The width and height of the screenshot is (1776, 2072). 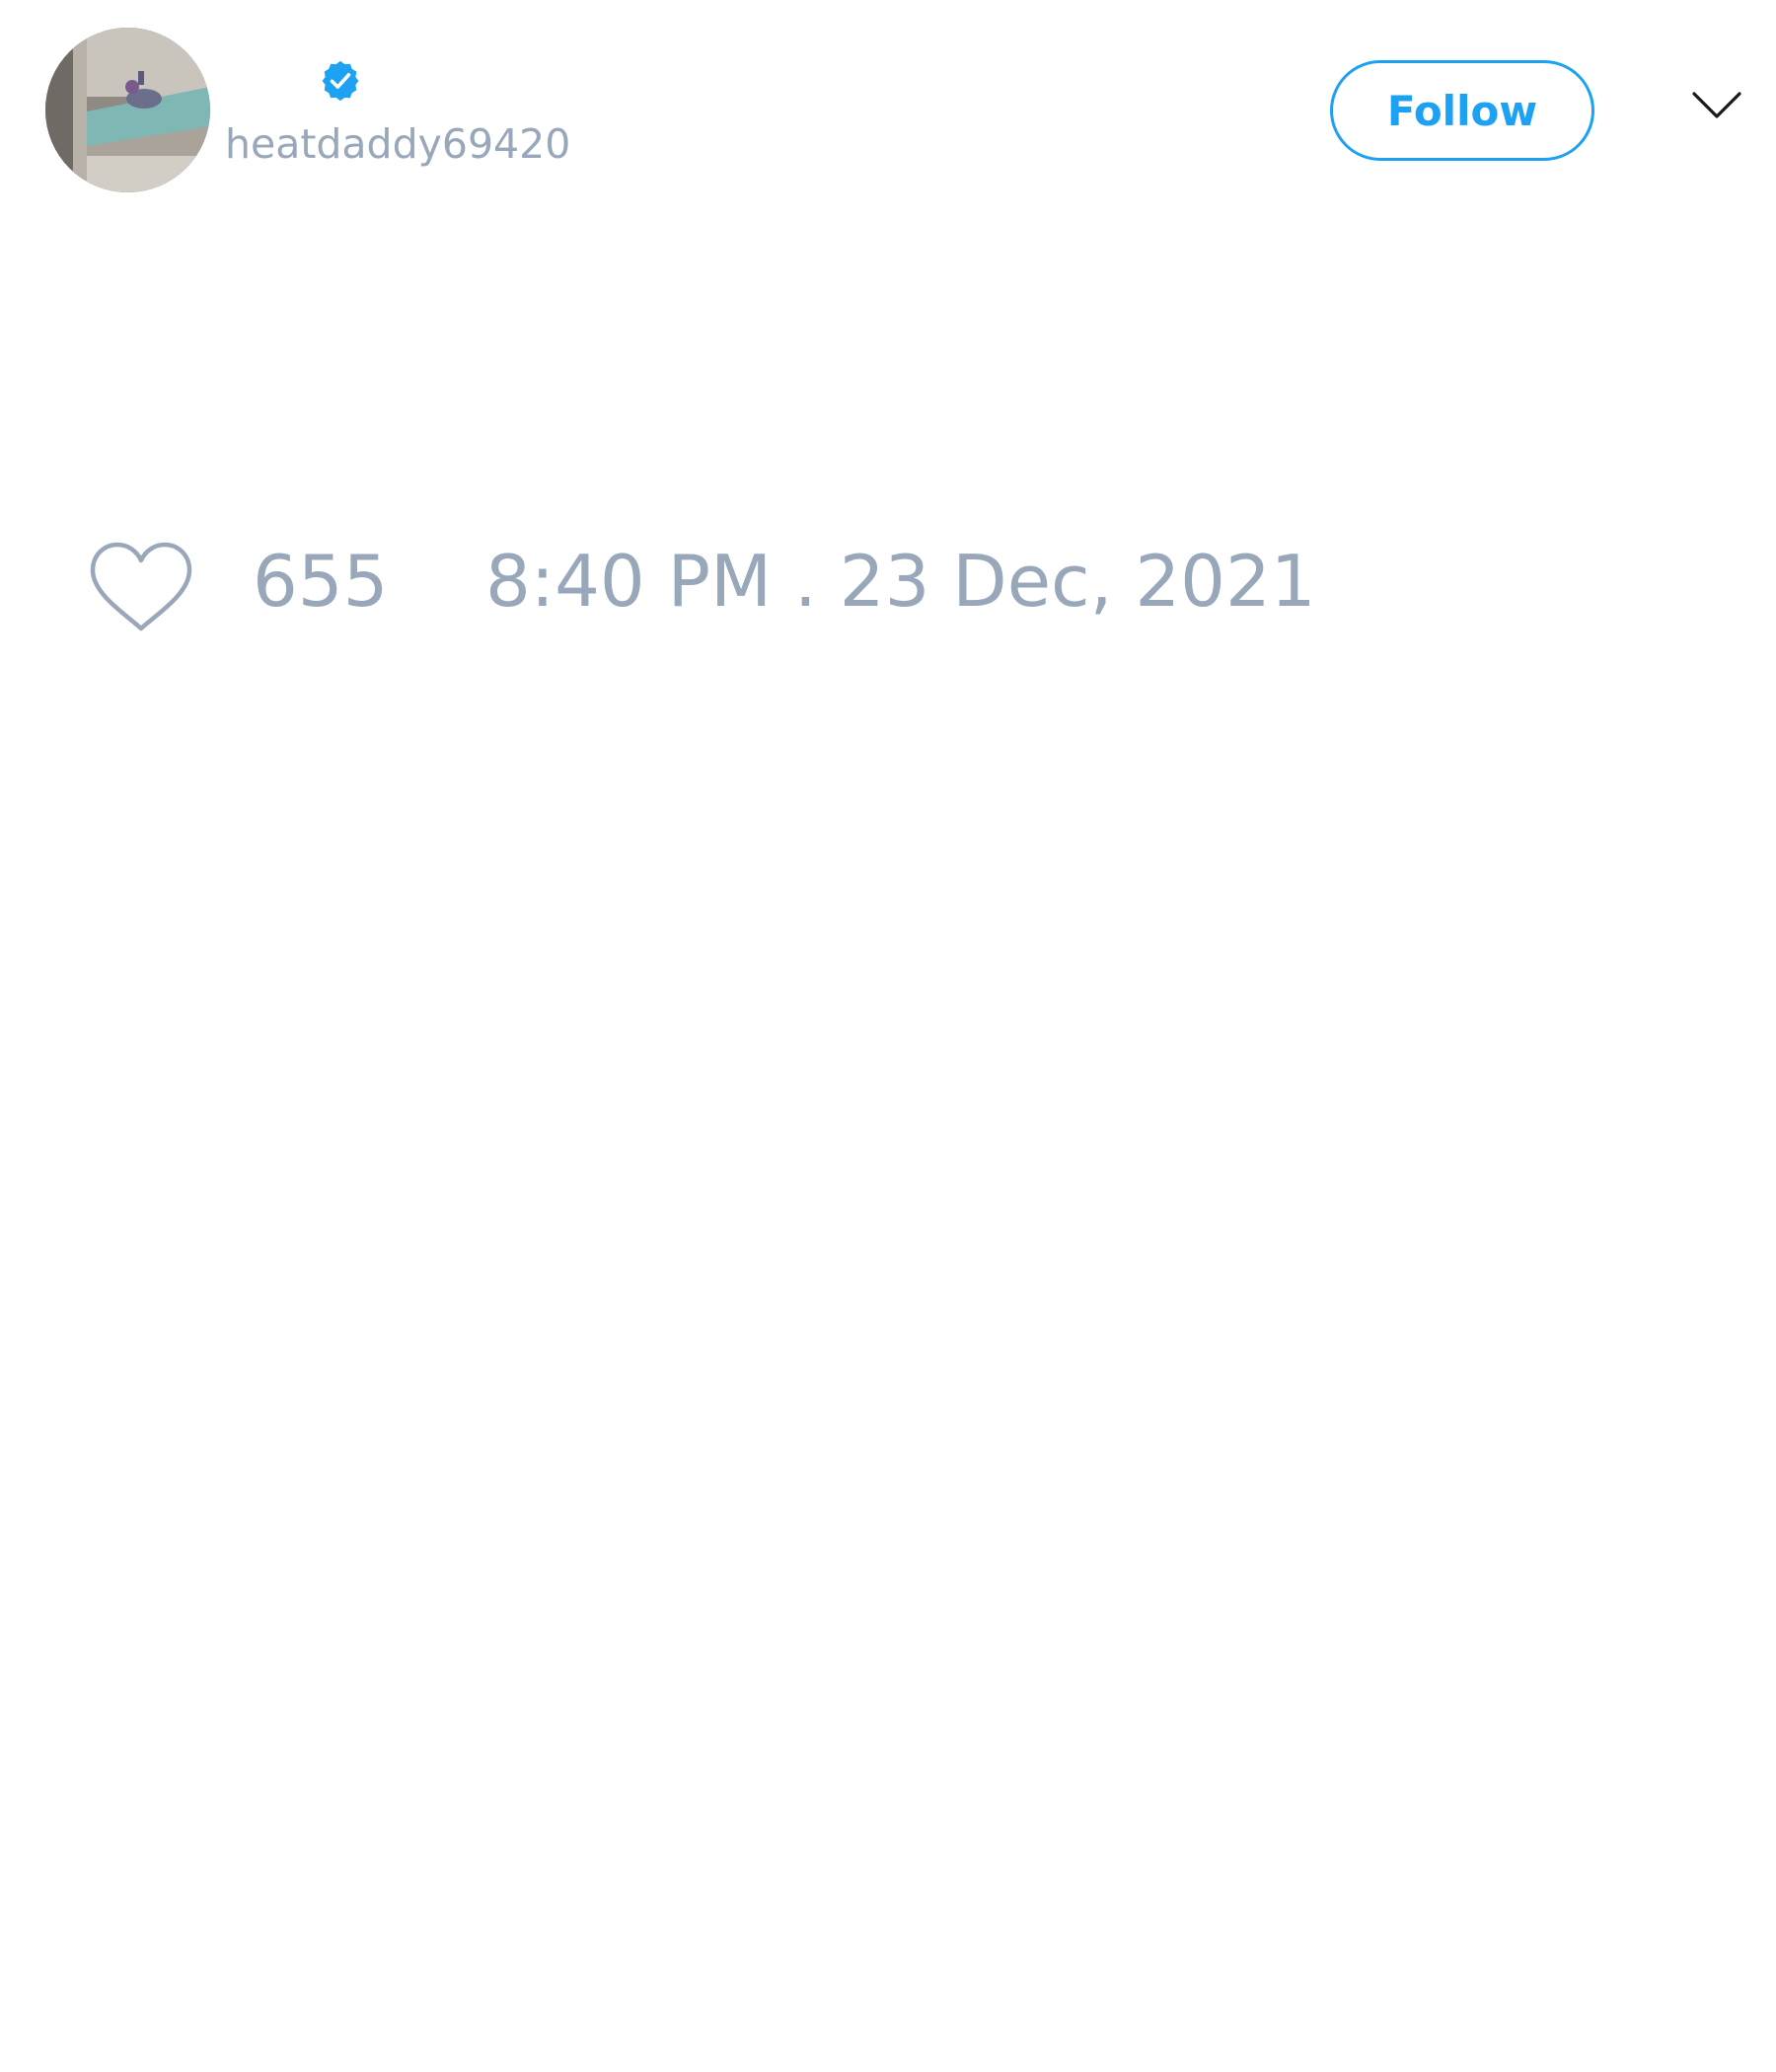 I want to click on avatar, so click(x=128, y=110).